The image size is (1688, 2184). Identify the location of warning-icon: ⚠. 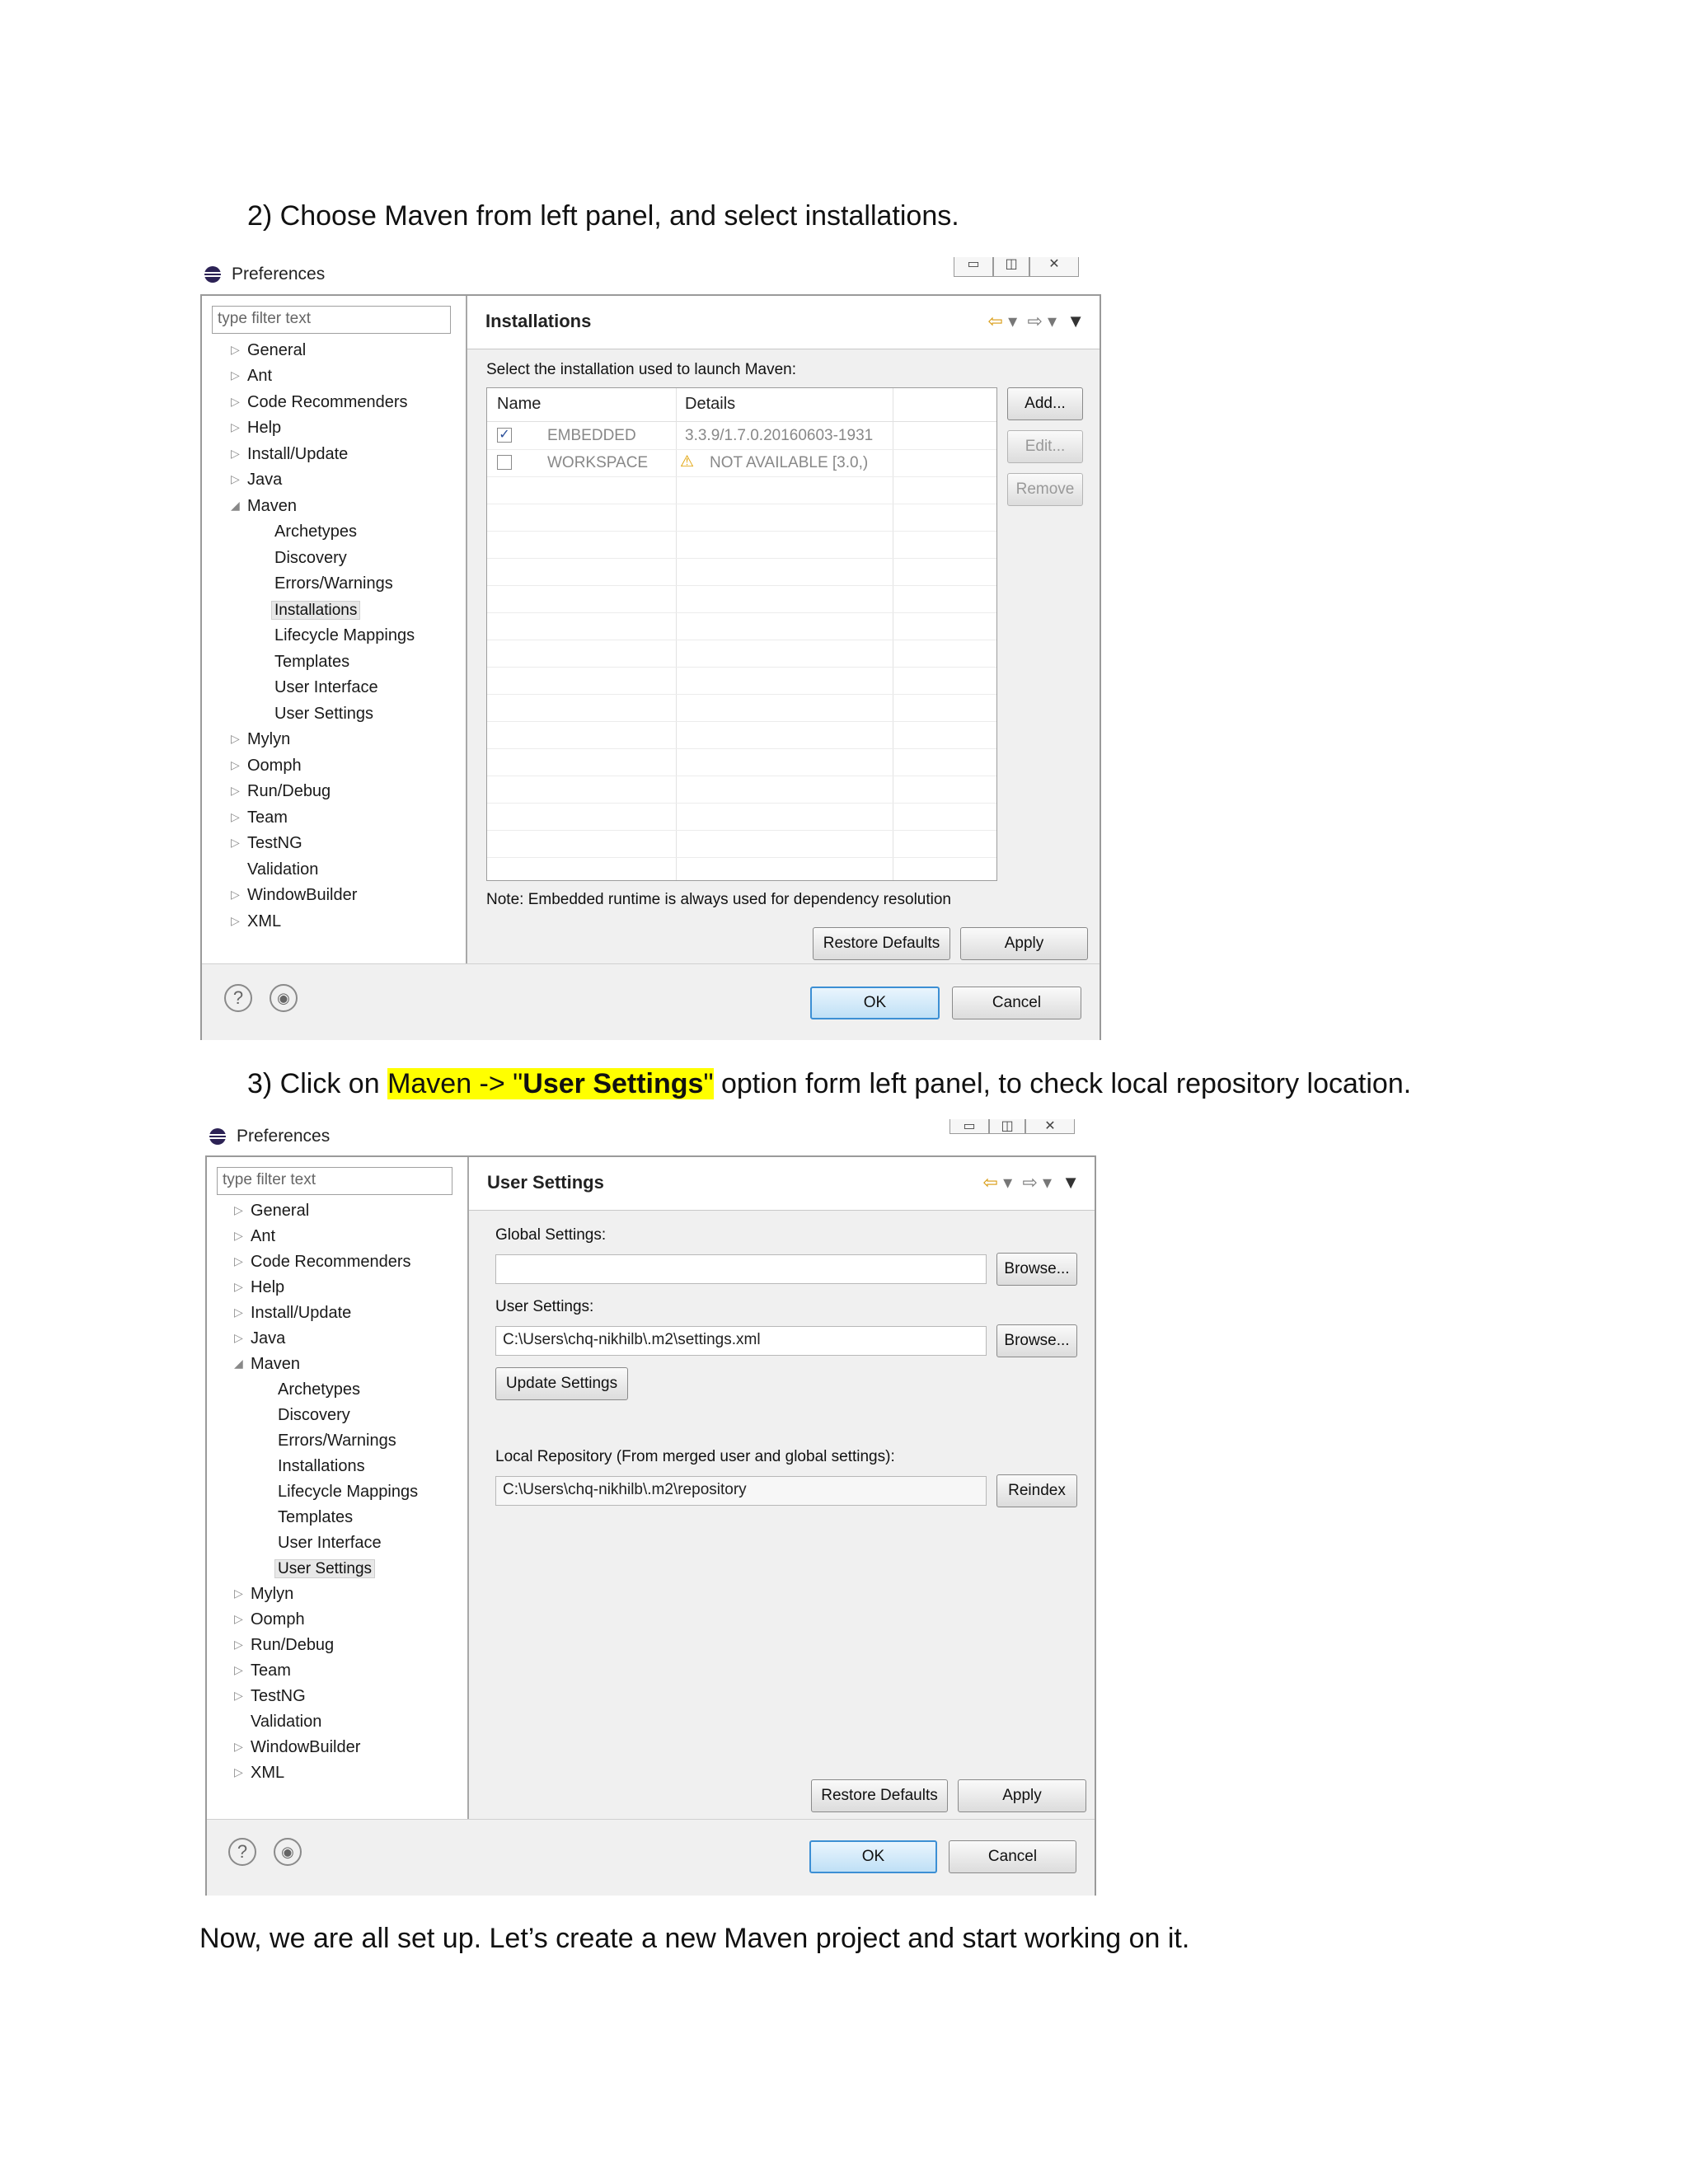
(688, 462).